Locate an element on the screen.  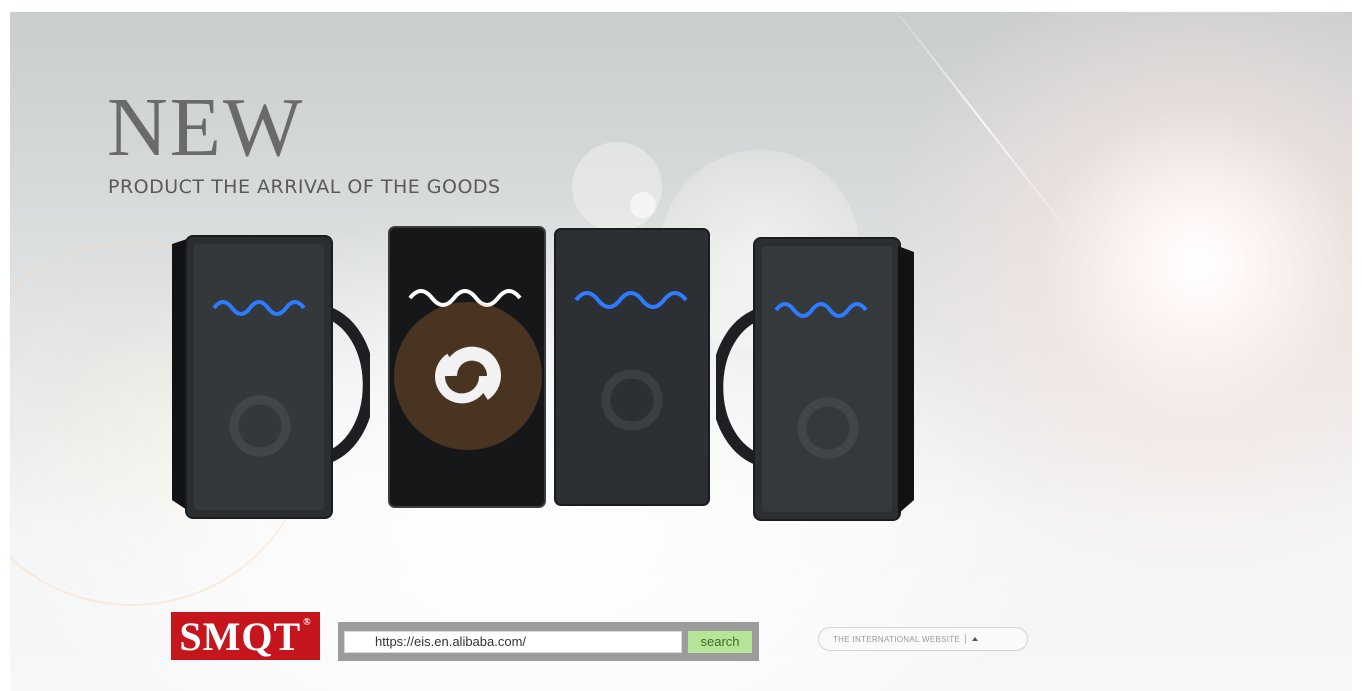
headline: NEW is located at coordinates (206, 127).